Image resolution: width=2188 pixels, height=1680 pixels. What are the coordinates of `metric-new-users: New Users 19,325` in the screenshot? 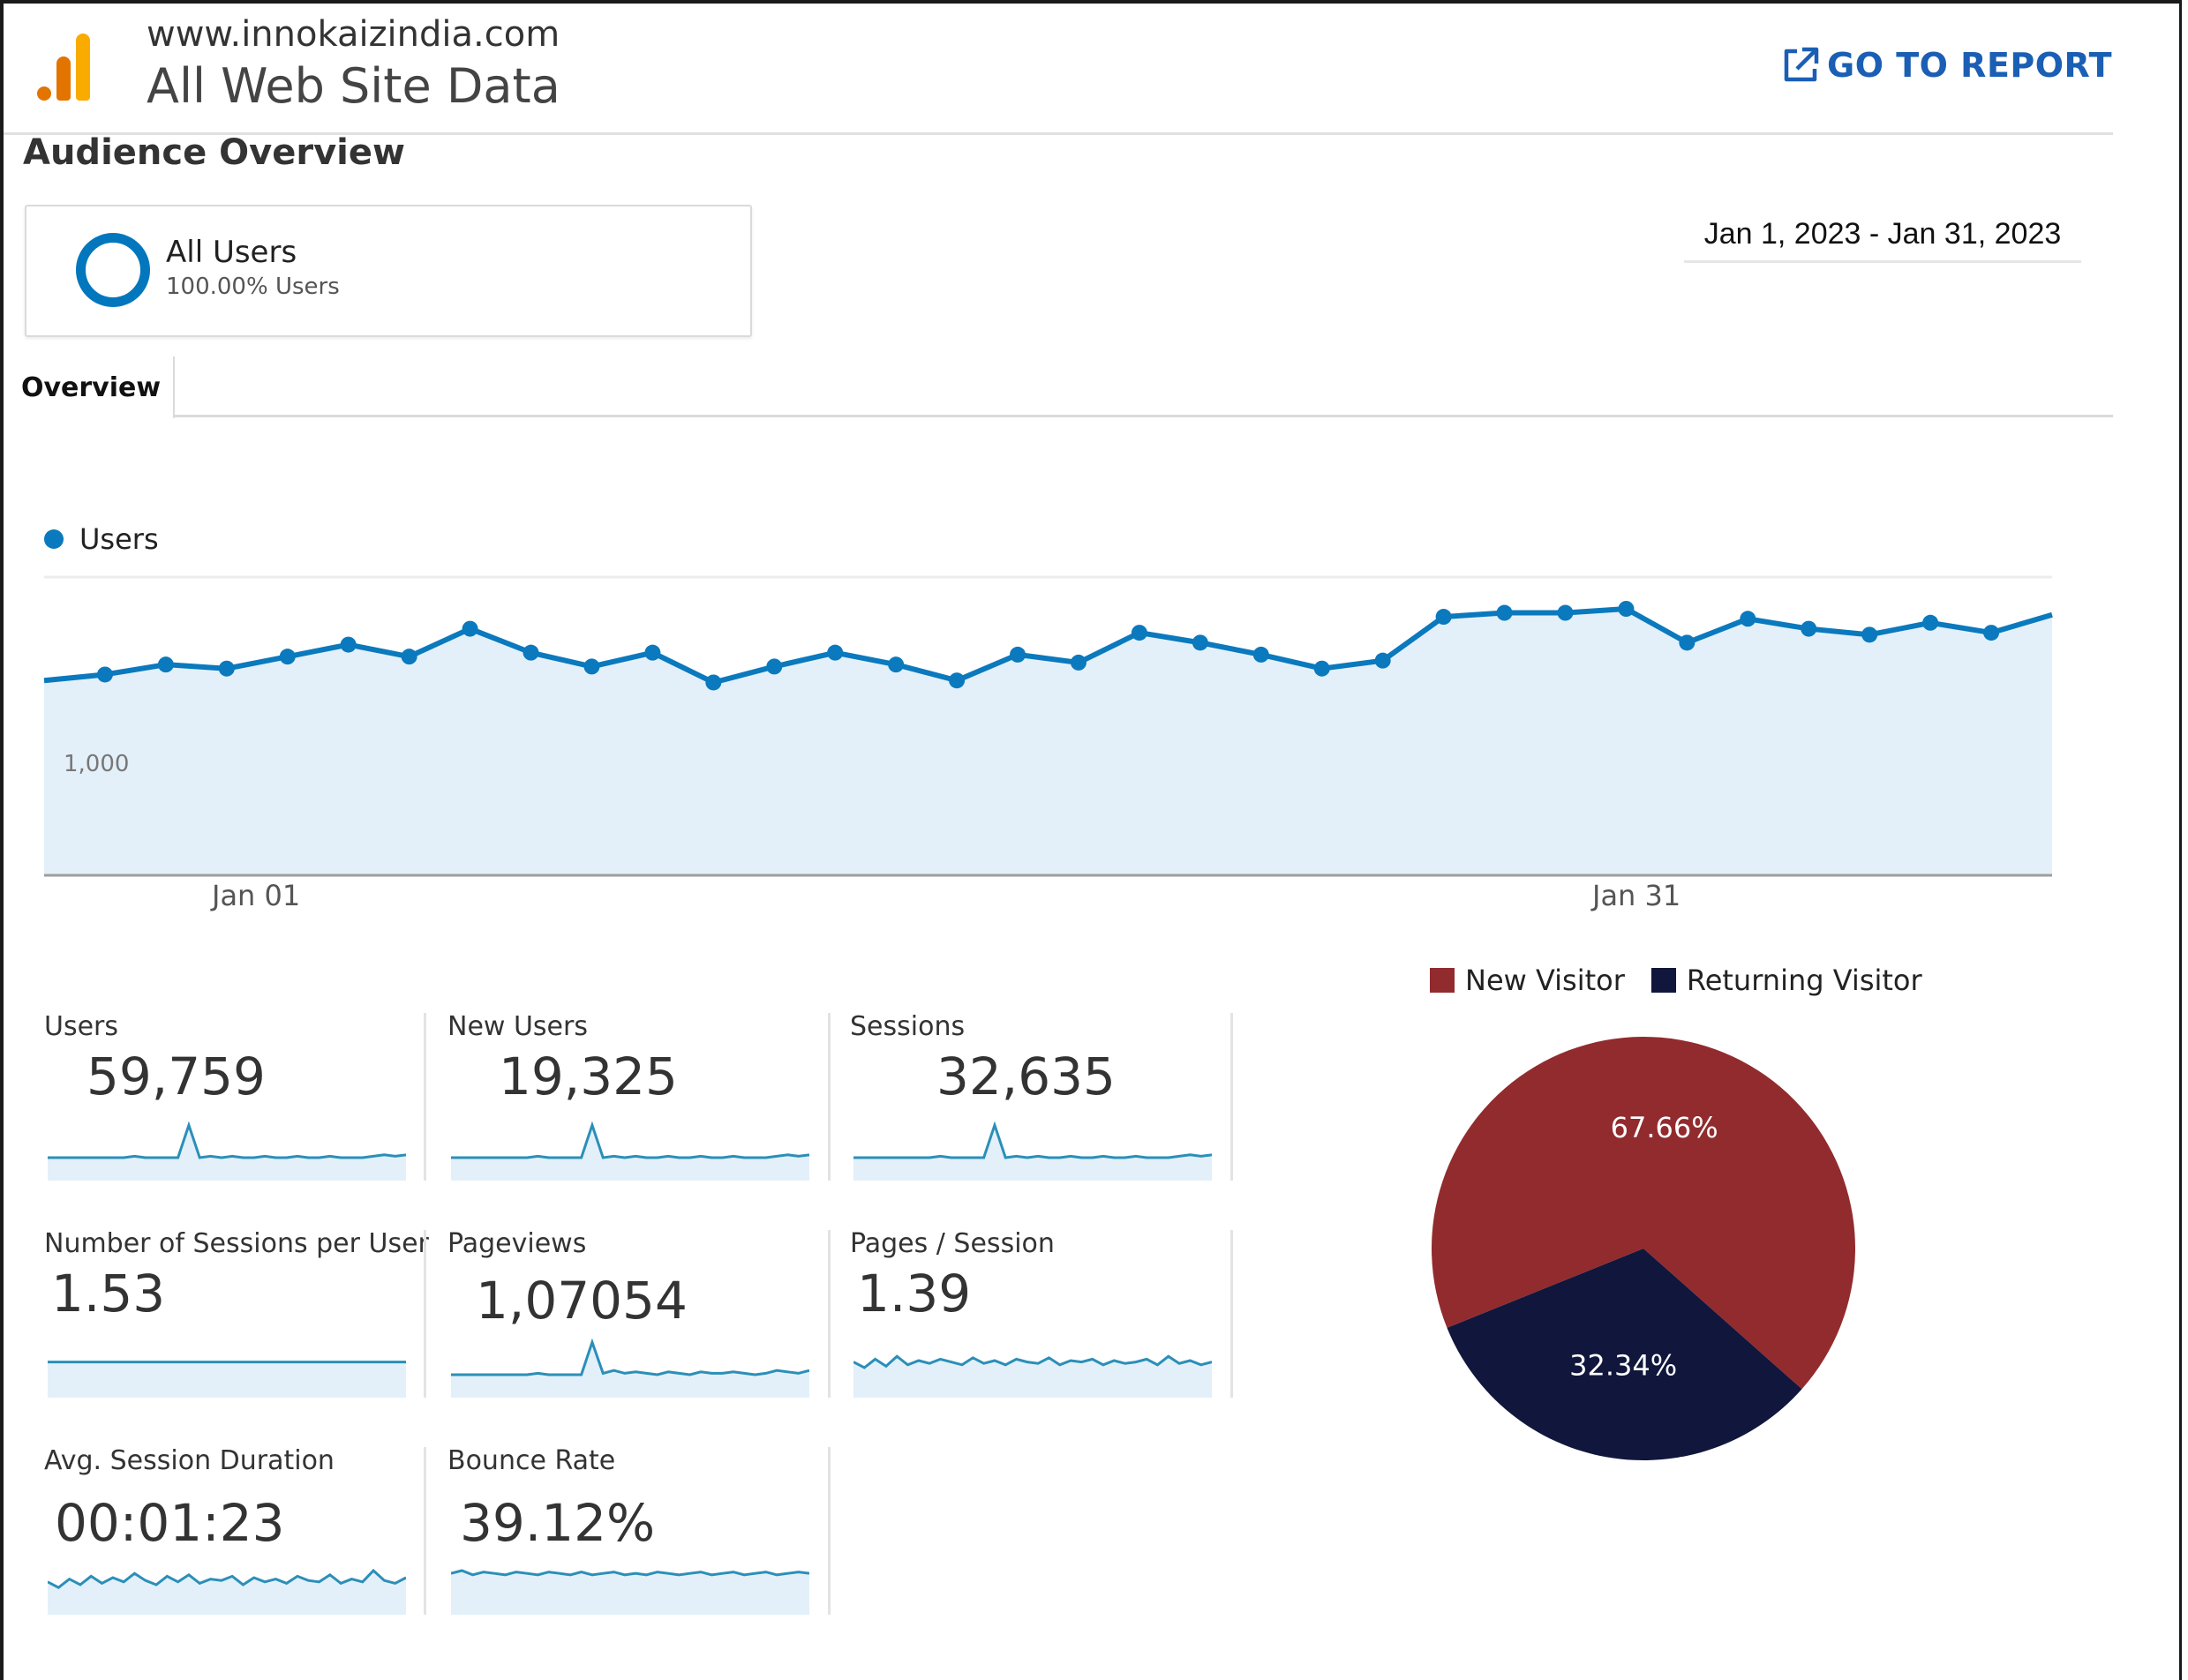 It's located at (641, 1099).